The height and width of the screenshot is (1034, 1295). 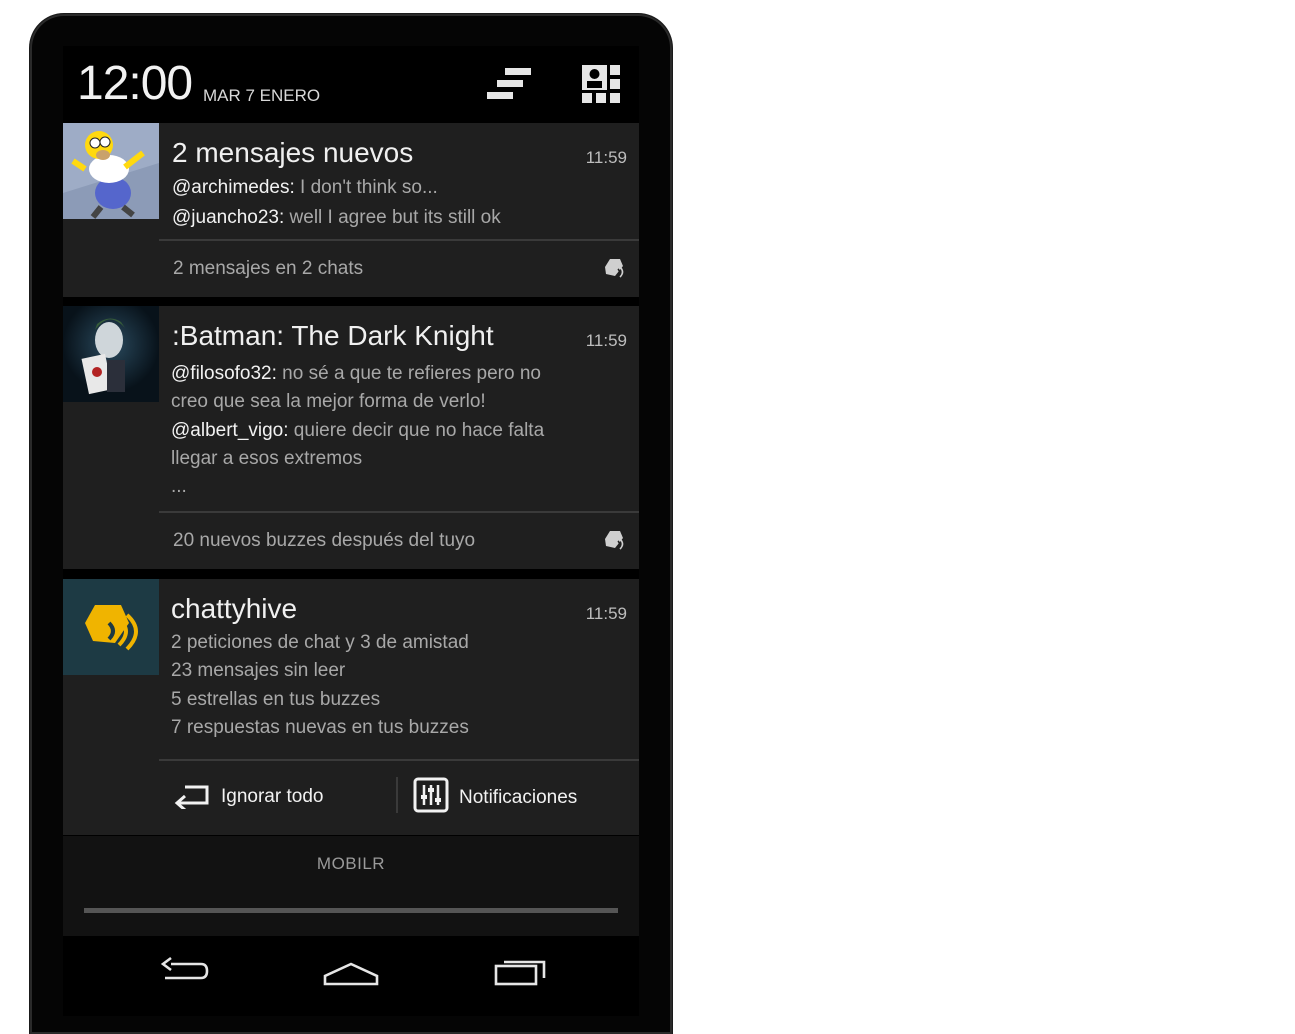 I want to click on message-text: creo que sea la mejor forma de verlo!, so click(x=328, y=401).